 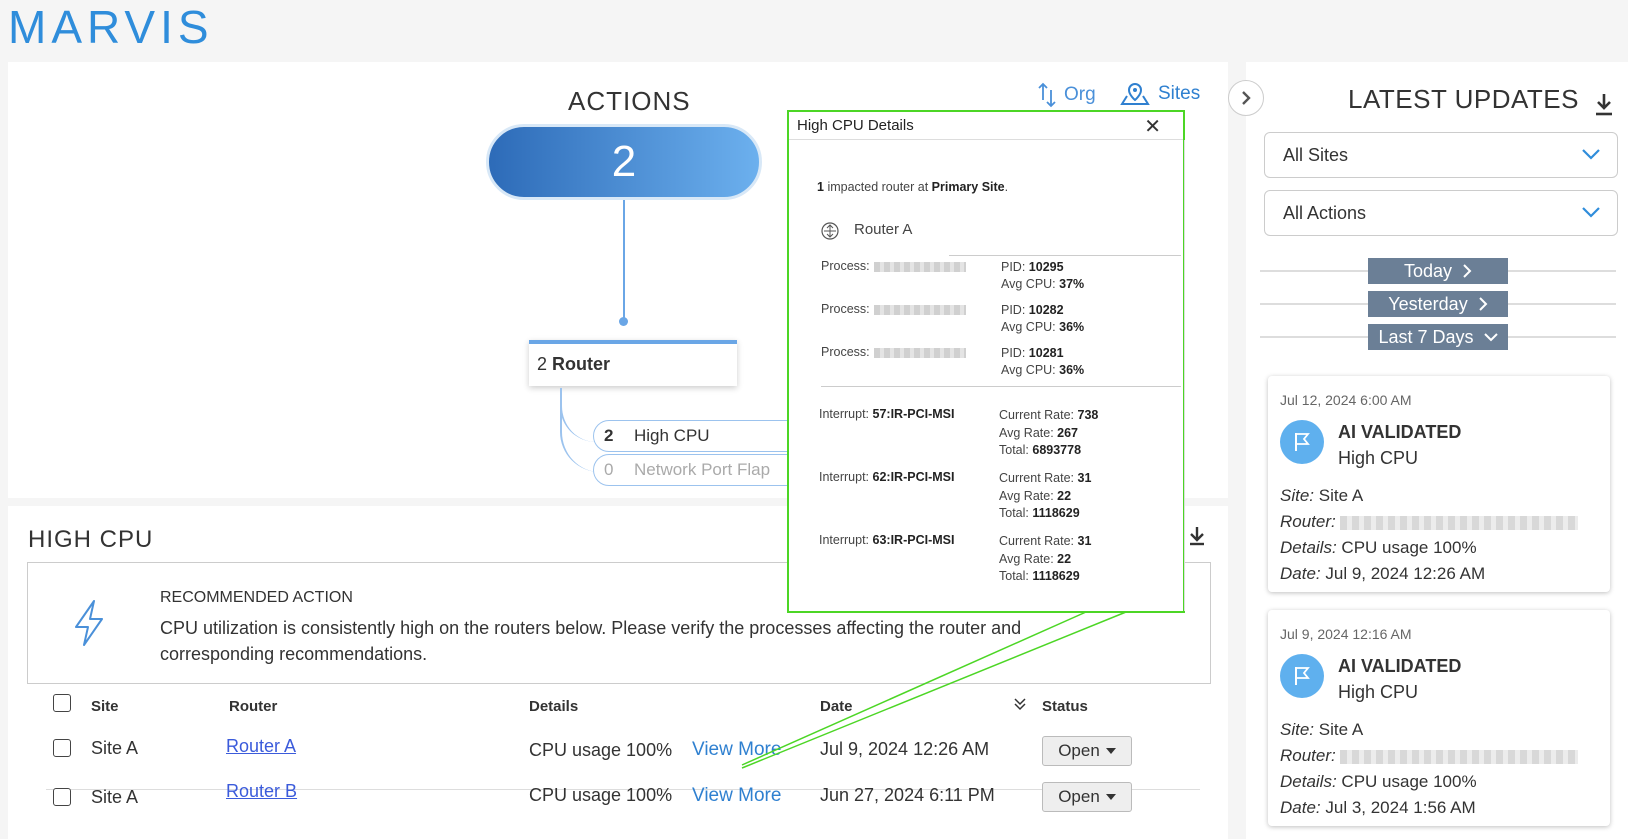 What do you see at coordinates (62, 703) in the screenshot?
I see `select-all-checkbox` at bounding box center [62, 703].